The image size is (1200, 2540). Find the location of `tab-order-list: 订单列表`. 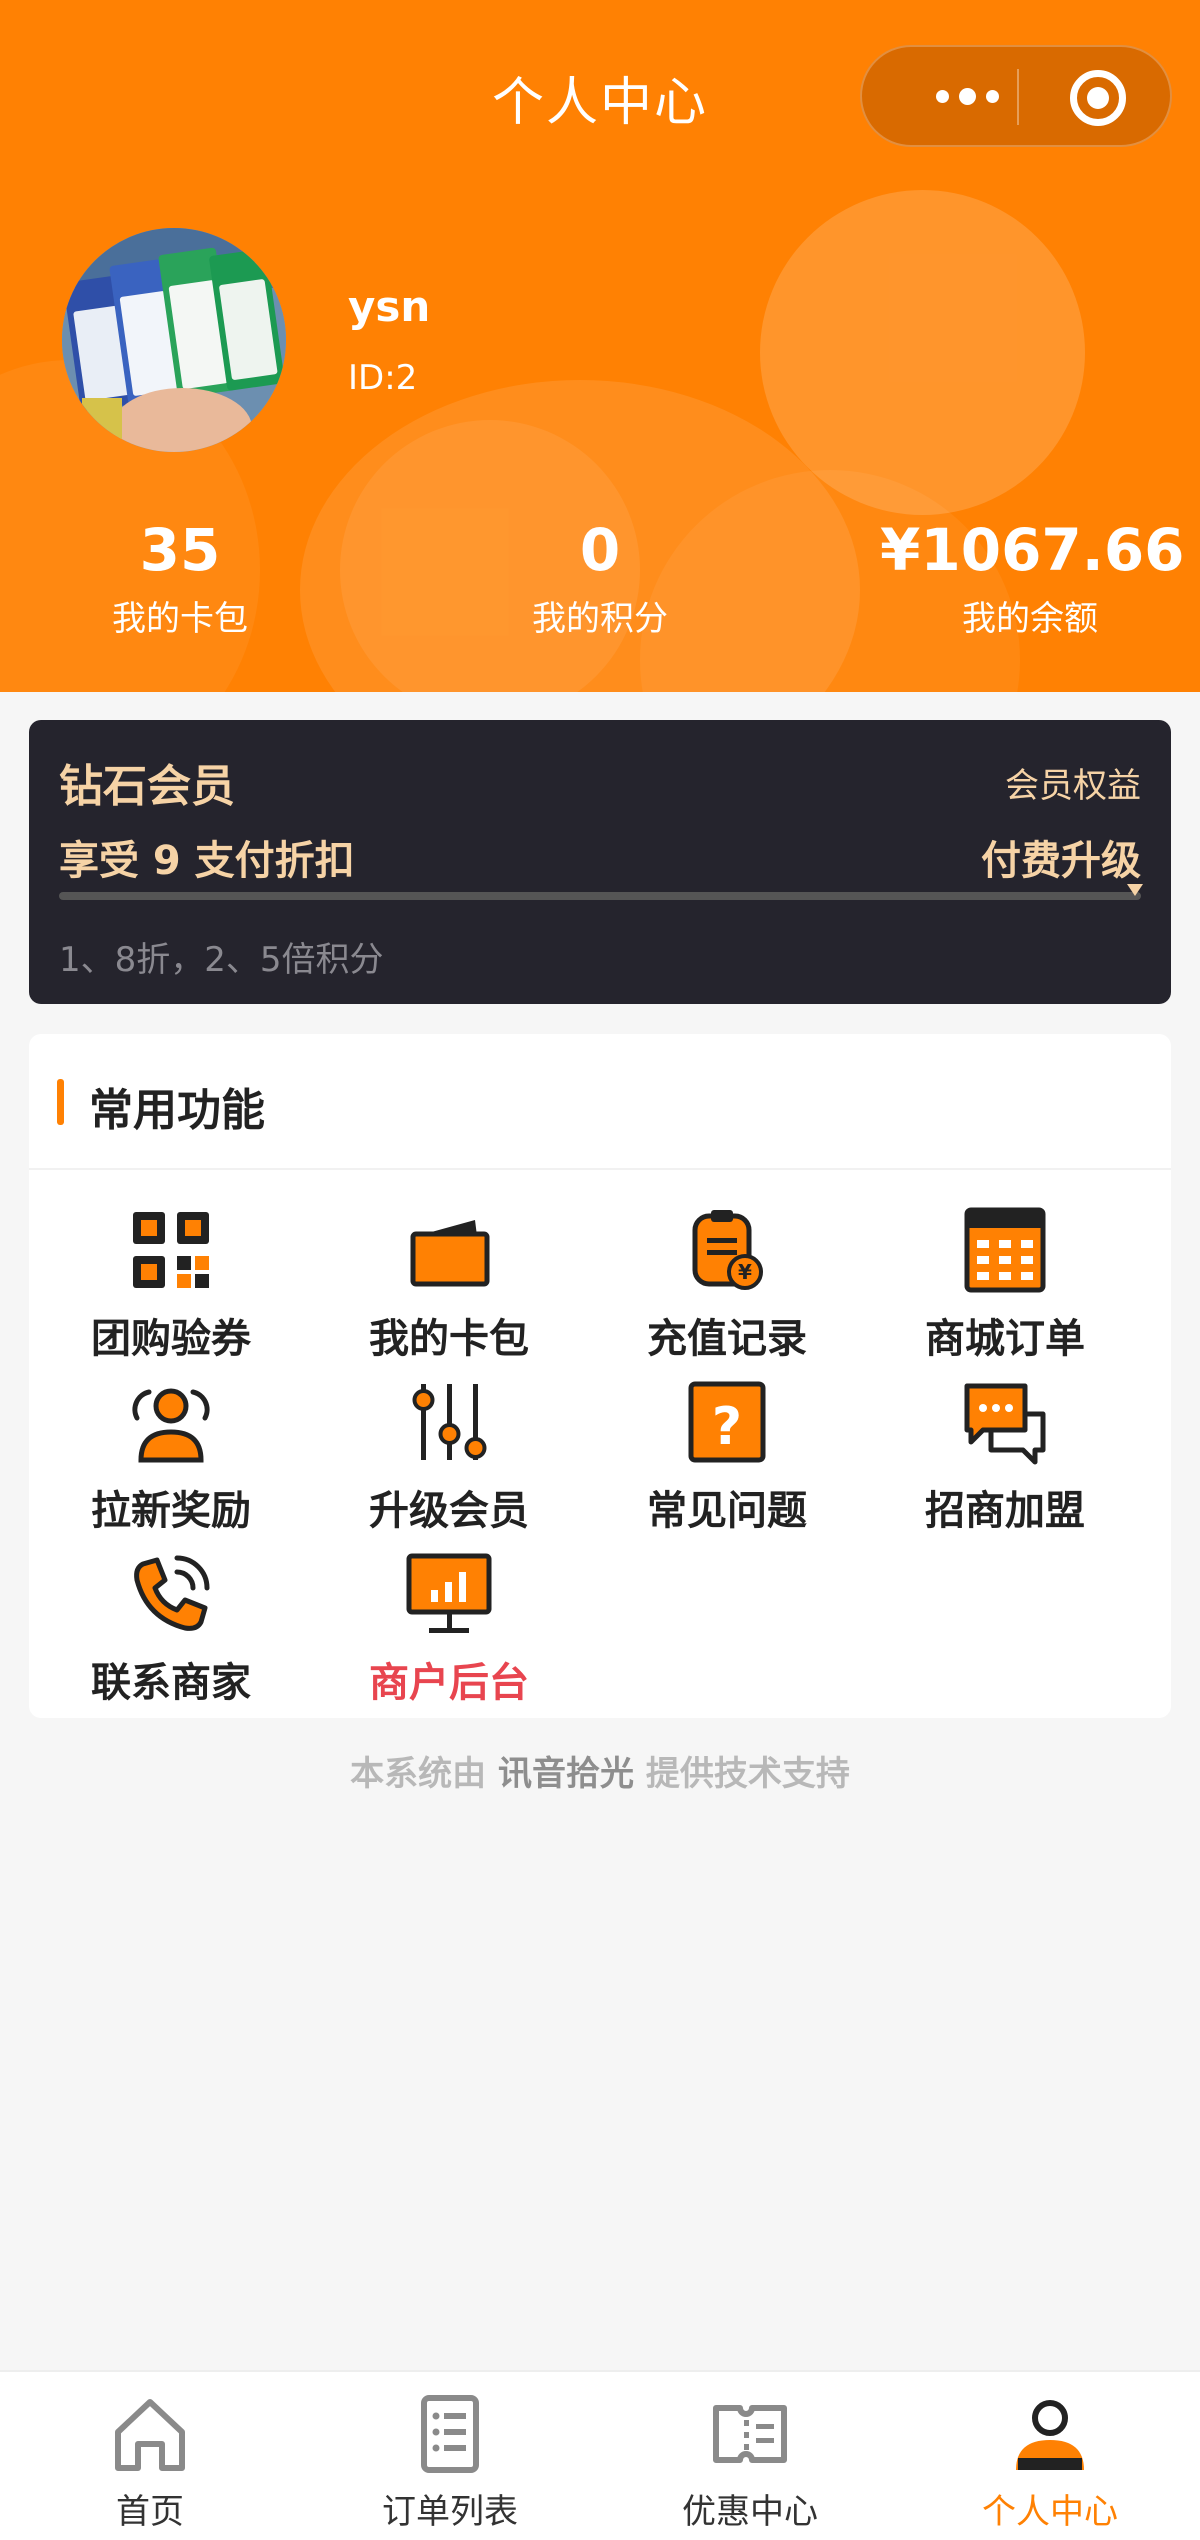

tab-order-list: 订单列表 is located at coordinates (450, 2456).